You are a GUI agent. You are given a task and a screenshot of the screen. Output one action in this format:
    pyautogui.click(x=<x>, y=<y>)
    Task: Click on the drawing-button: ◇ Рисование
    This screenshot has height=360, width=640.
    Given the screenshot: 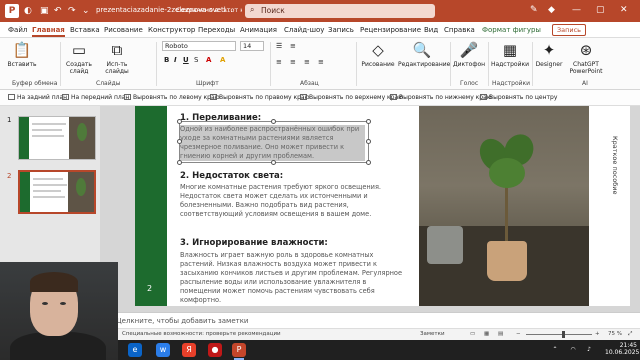 What is the action you would take?
    pyautogui.click(x=378, y=54)
    